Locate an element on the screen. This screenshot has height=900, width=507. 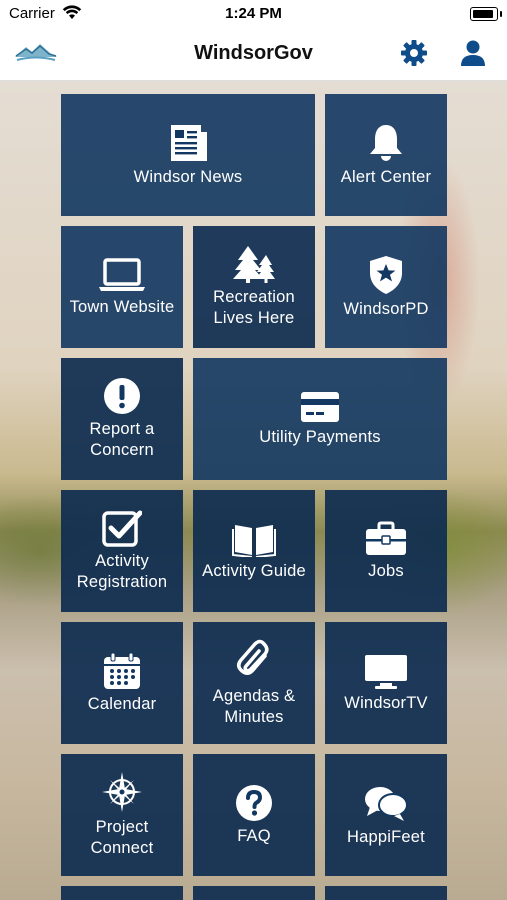
briefcase-icon is located at coordinates (386, 538).